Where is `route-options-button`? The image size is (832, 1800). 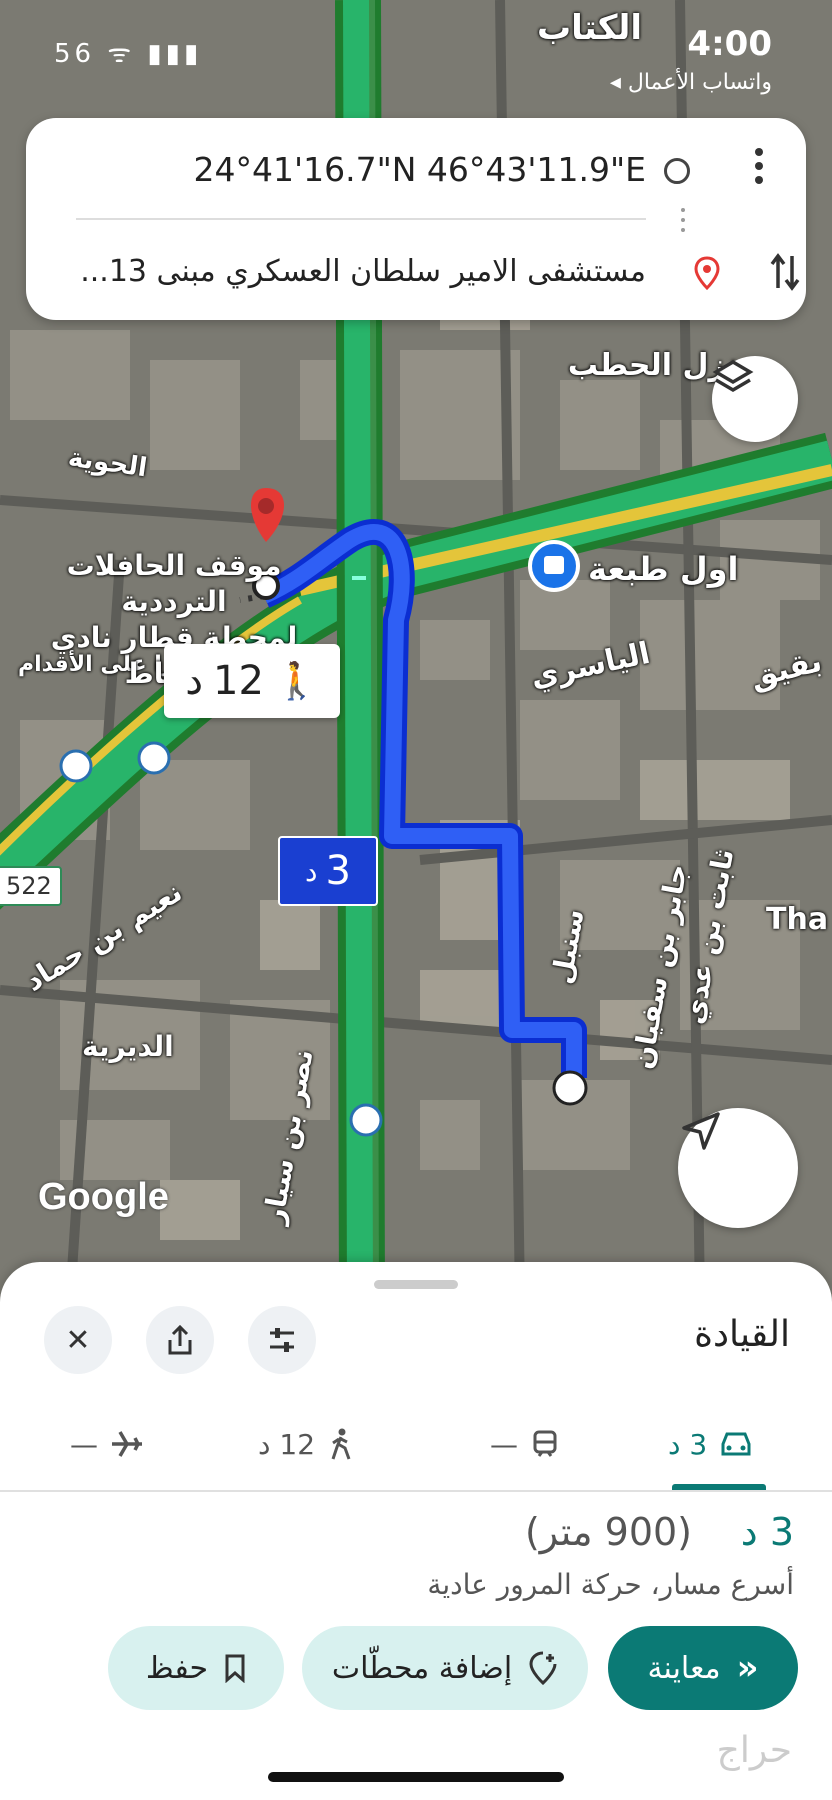 route-options-button is located at coordinates (282, 1340).